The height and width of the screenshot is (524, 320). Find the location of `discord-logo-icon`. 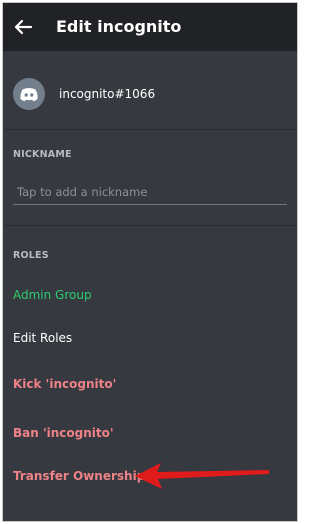

discord-logo-icon is located at coordinates (29, 95).